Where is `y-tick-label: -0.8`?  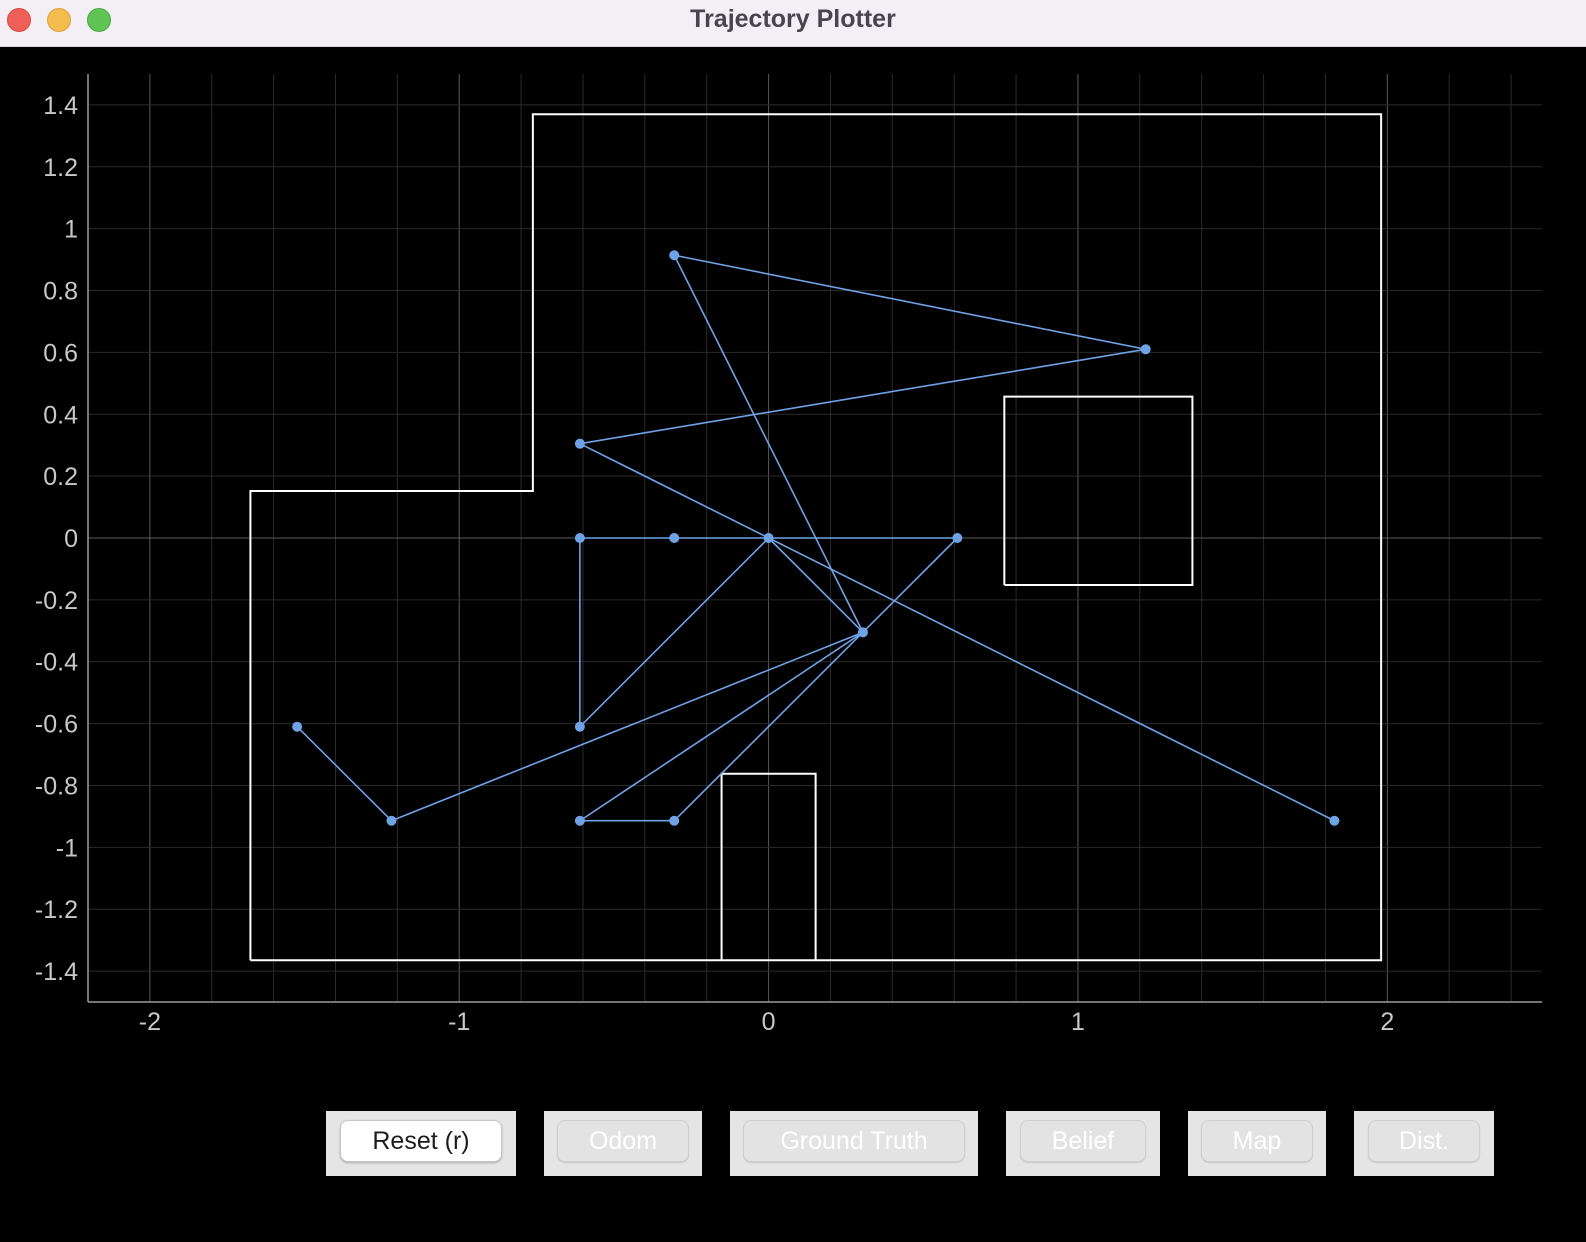 y-tick-label: -0.8 is located at coordinates (56, 786).